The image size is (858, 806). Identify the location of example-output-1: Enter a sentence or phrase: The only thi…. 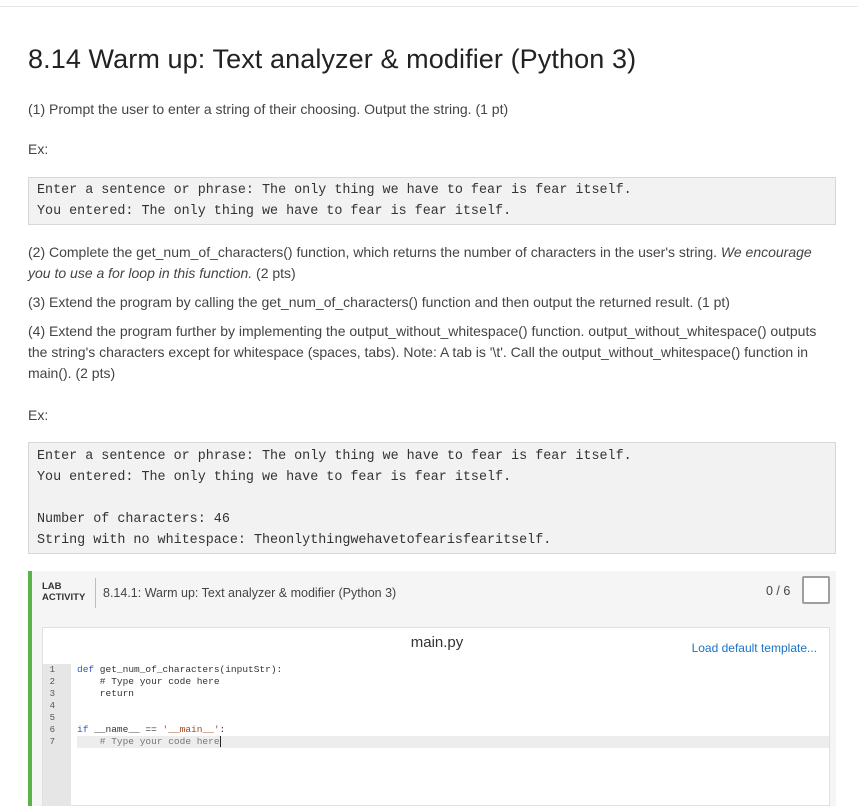
(432, 201).